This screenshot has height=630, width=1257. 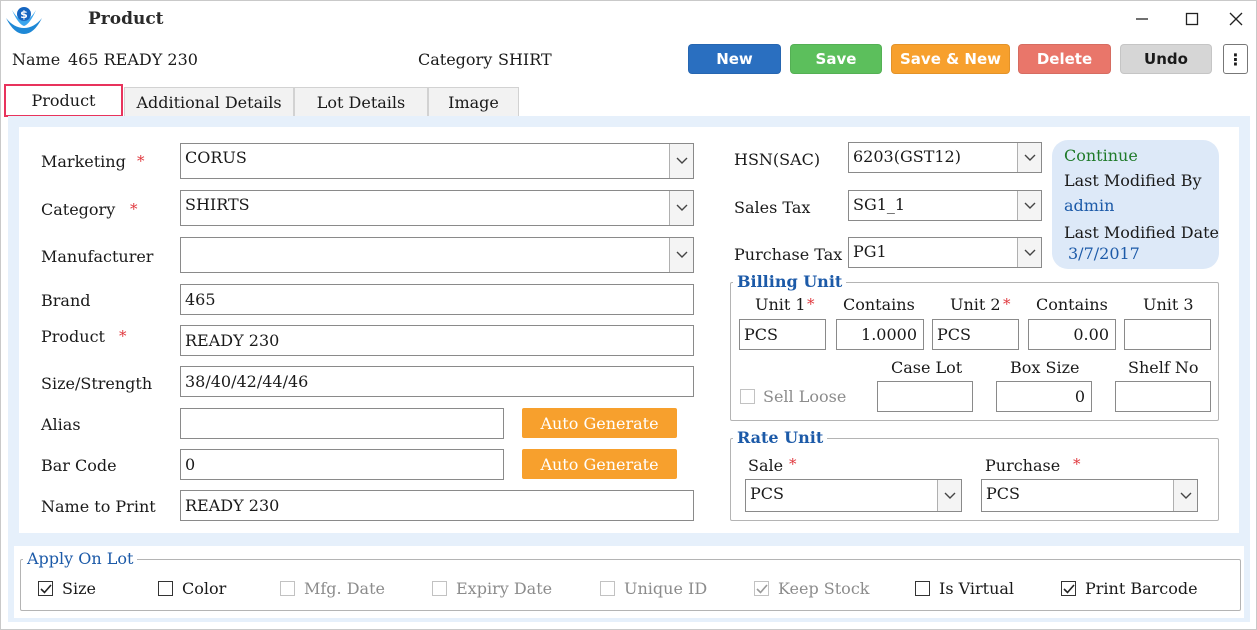 I want to click on case-lot-input, so click(x=925, y=396).